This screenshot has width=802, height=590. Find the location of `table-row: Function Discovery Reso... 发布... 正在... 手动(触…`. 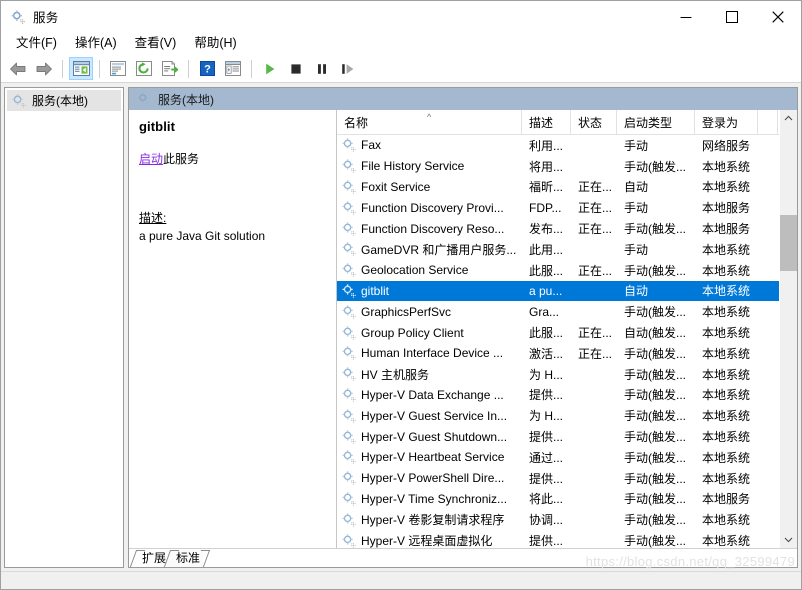

table-row: Function Discovery Reso... 发布... 正在... 手动(触… is located at coordinates (558, 228).